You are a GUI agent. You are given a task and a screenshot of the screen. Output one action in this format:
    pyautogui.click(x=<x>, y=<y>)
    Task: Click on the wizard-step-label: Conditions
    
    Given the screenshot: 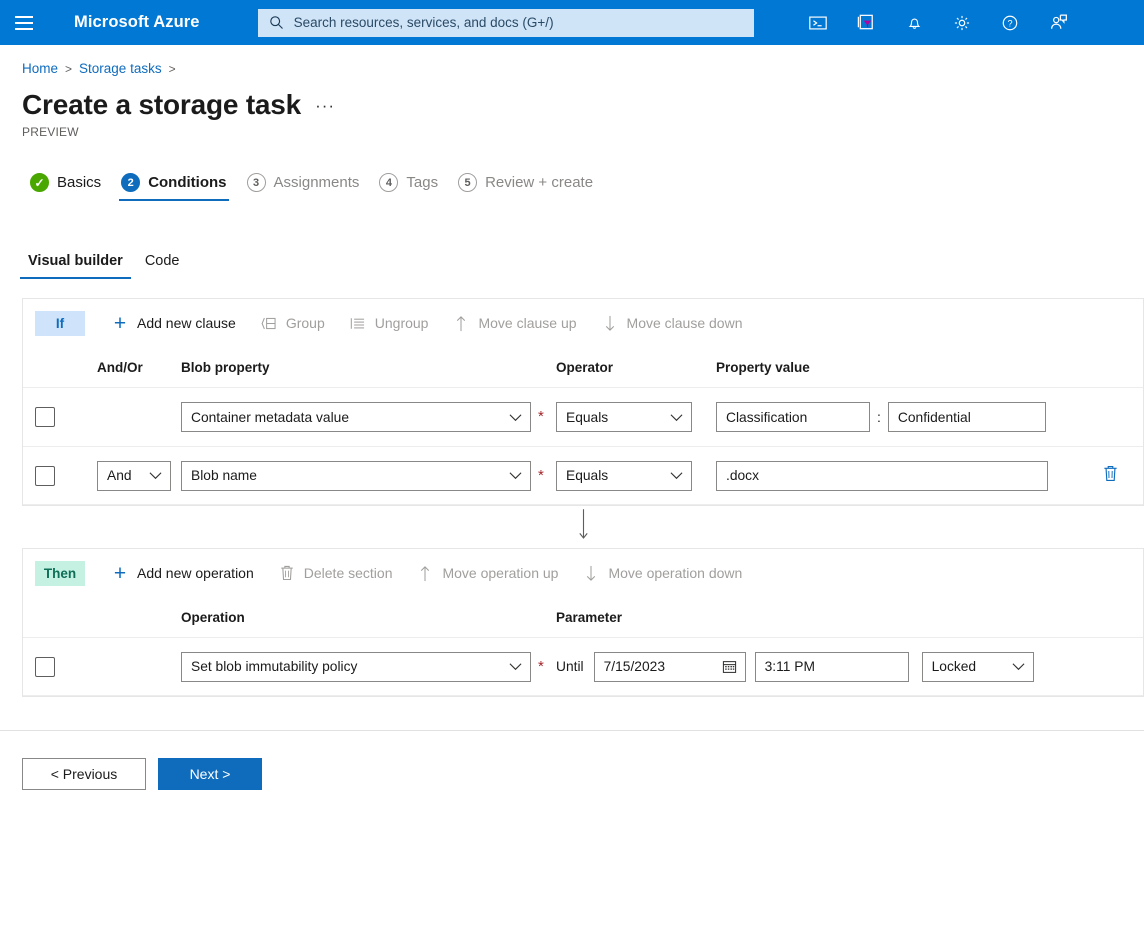 What is the action you would take?
    pyautogui.click(x=187, y=182)
    